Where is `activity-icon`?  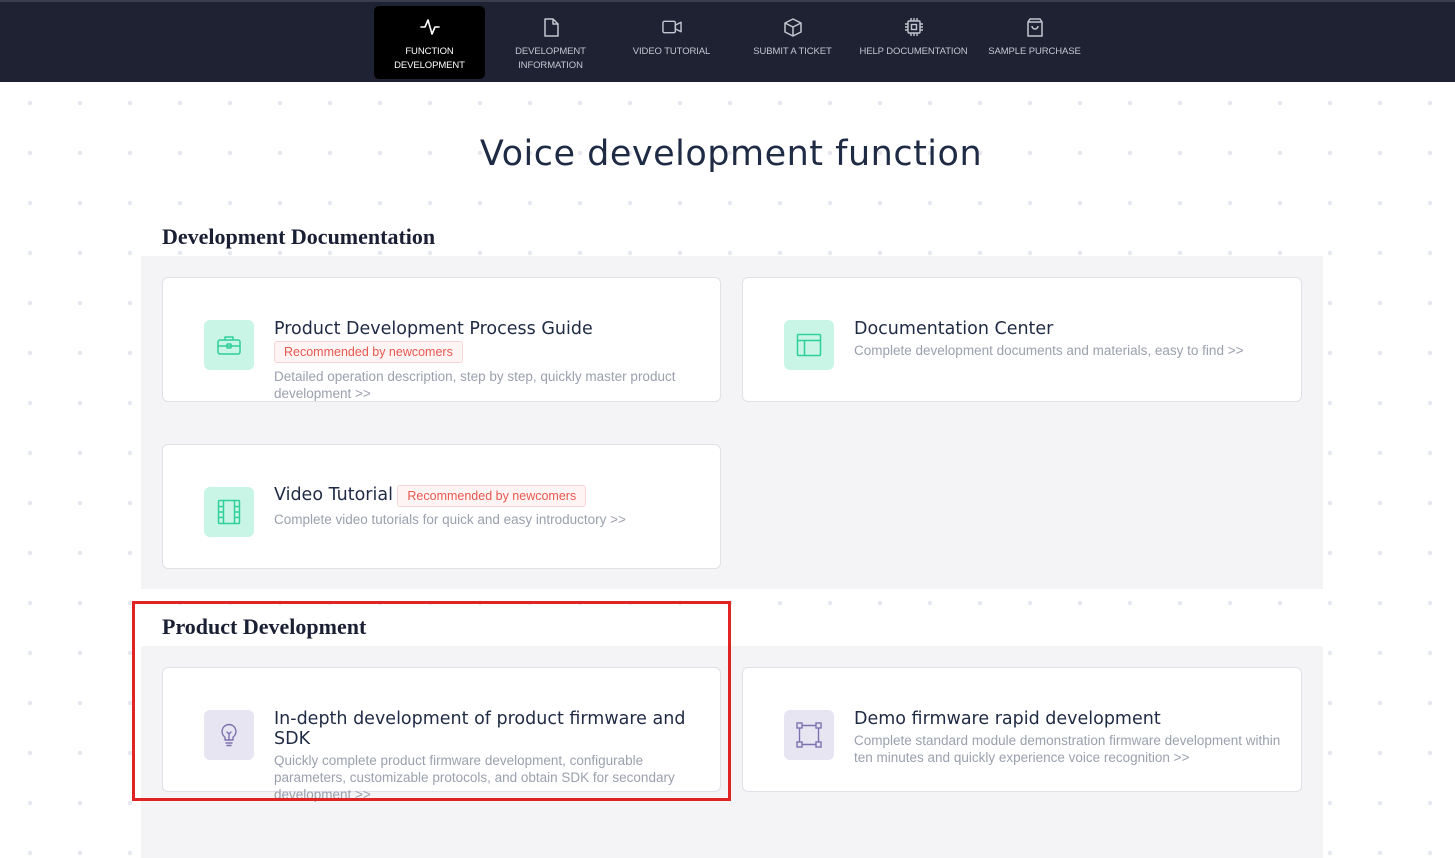 activity-icon is located at coordinates (429, 27).